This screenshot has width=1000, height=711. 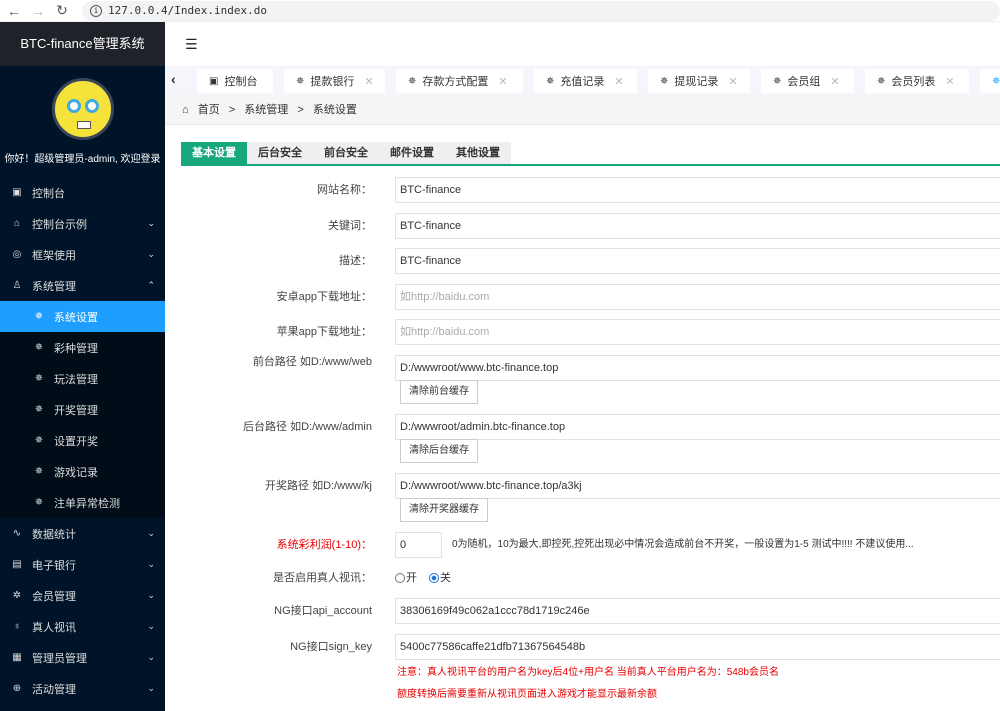 I want to click on page-tab: ✵ 提现记录 ✕, so click(x=699, y=81).